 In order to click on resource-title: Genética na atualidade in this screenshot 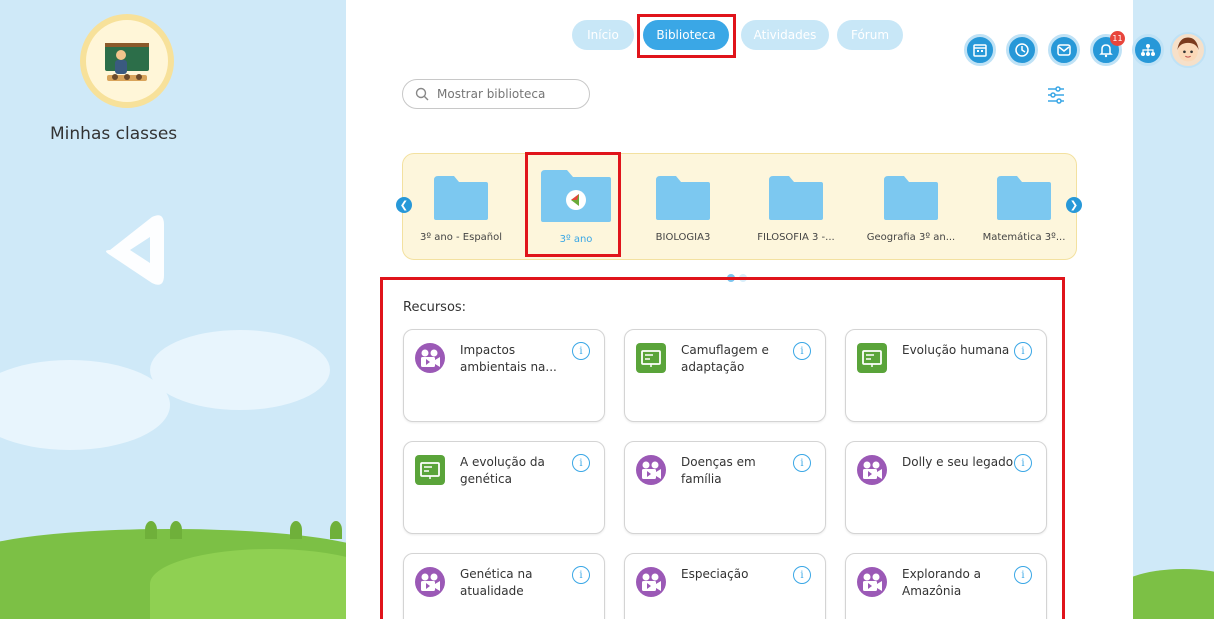, I will do `click(496, 582)`.